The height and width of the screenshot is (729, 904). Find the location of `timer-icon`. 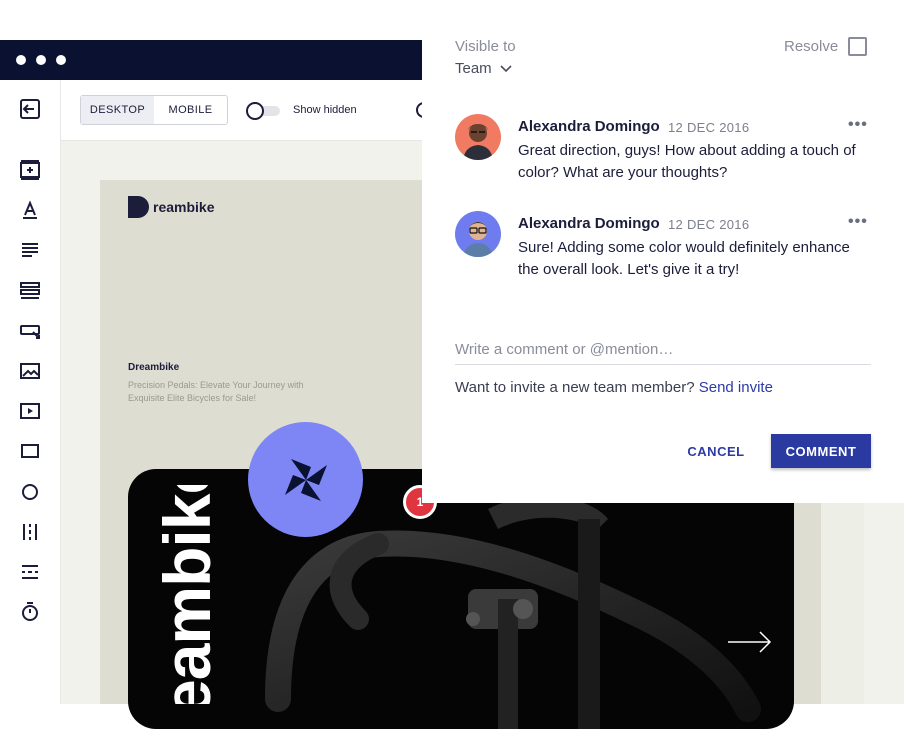

timer-icon is located at coordinates (30, 612).